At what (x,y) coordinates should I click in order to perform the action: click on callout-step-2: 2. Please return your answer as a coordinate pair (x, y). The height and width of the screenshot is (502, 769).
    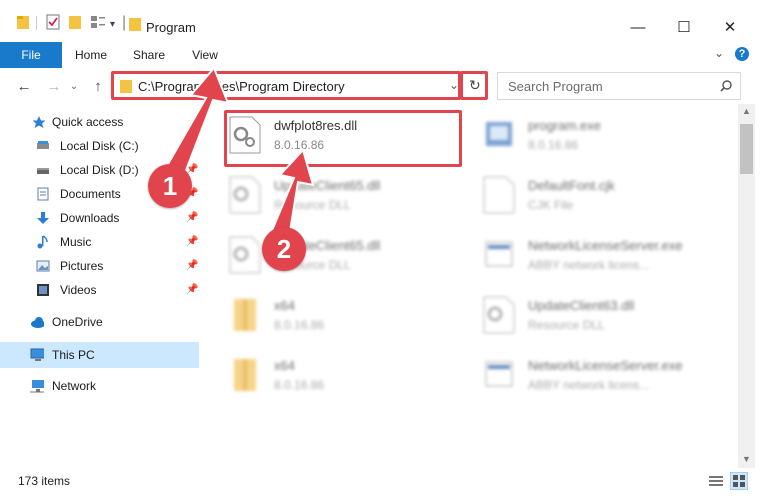
    Looking at the image, I should click on (284, 249).